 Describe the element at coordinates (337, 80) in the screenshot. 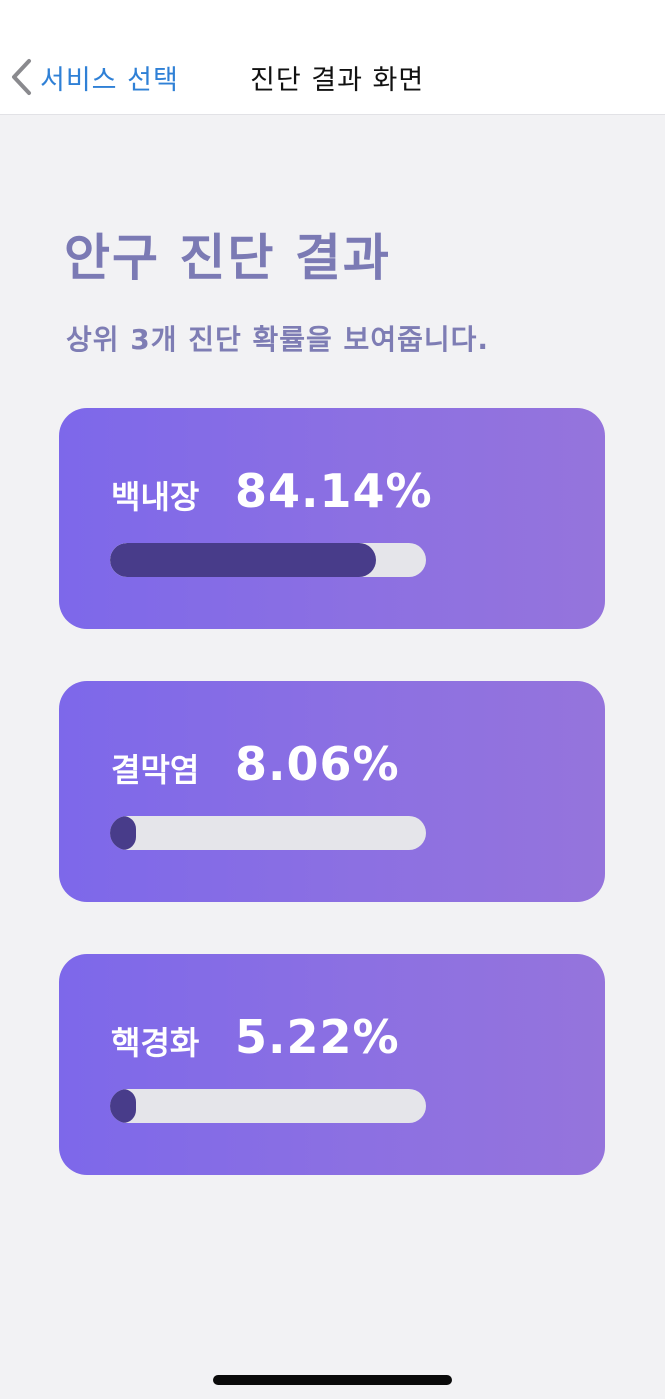

I see `nav-title: 진단 결과 화면` at that location.